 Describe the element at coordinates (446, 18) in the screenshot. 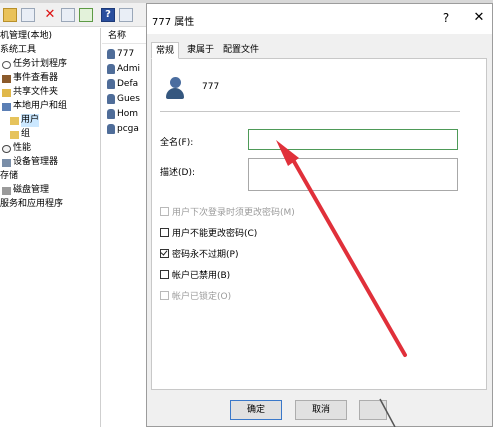

I see `help-button: ?` at that location.